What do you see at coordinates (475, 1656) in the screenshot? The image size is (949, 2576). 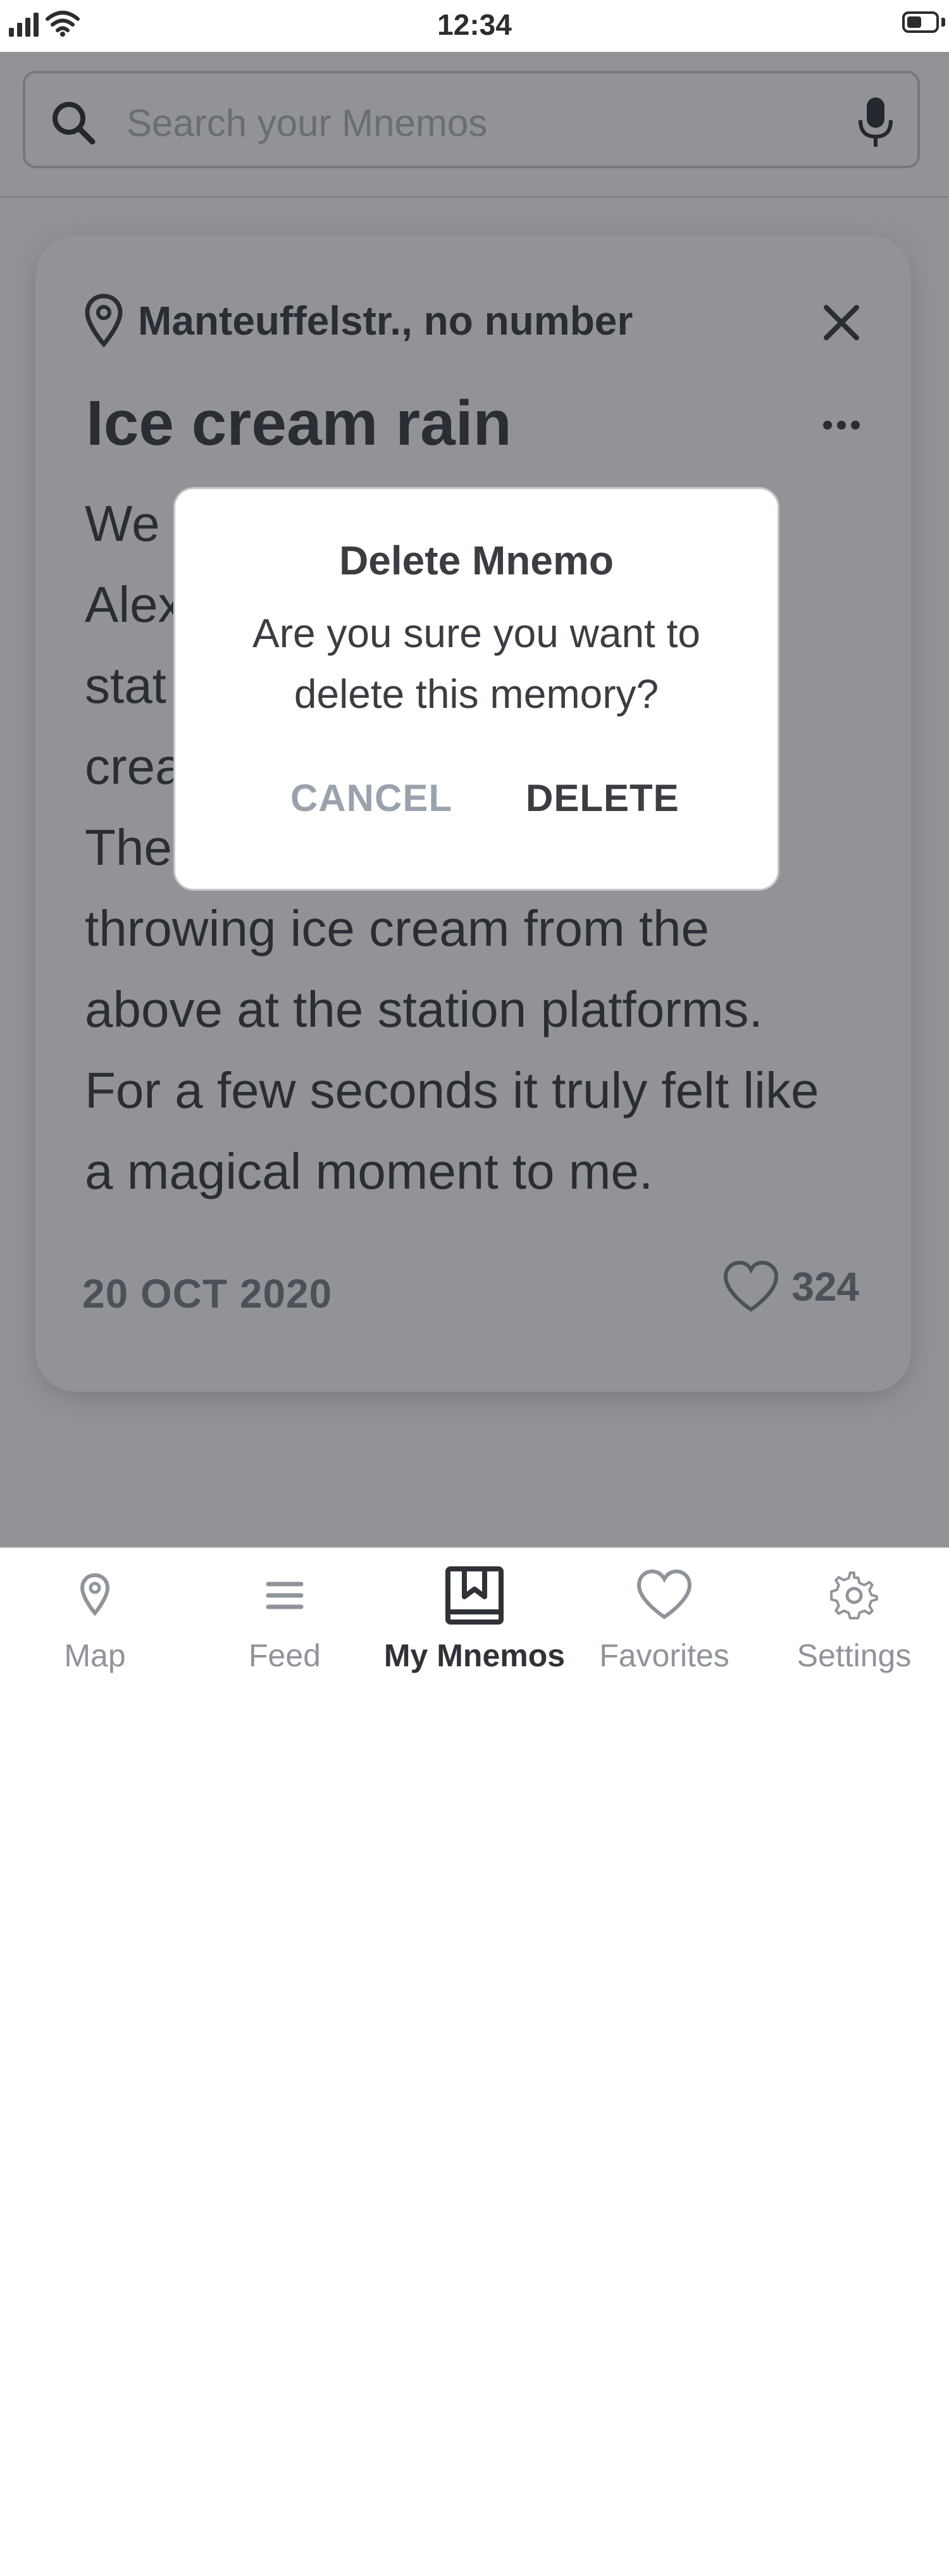 I see `tab-label: My Mnemos` at bounding box center [475, 1656].